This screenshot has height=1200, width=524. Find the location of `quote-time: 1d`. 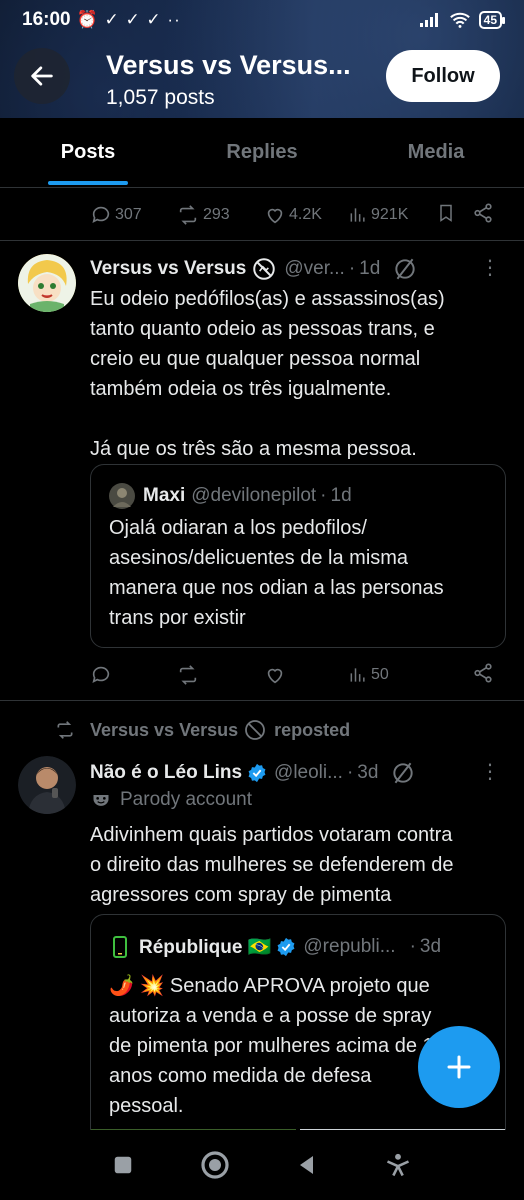

quote-time: 1d is located at coordinates (341, 495).